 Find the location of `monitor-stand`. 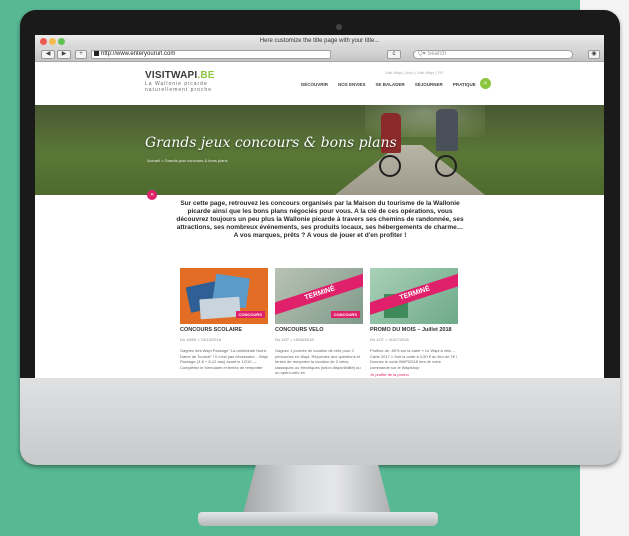

monitor-stand is located at coordinates (317, 491).